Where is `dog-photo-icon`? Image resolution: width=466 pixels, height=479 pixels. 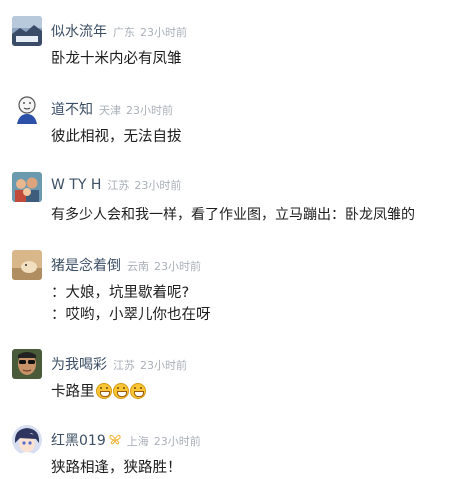
dog-photo-icon is located at coordinates (27, 265).